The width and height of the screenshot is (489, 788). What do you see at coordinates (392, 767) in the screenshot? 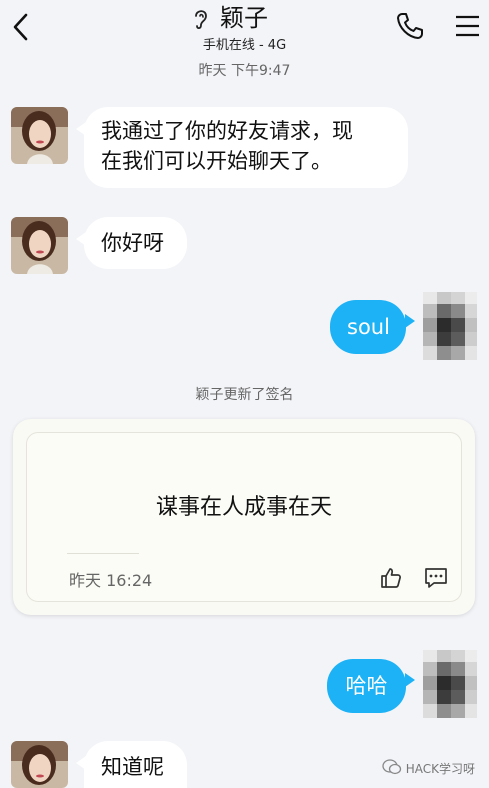
I see `wechat-logo-icon` at bounding box center [392, 767].